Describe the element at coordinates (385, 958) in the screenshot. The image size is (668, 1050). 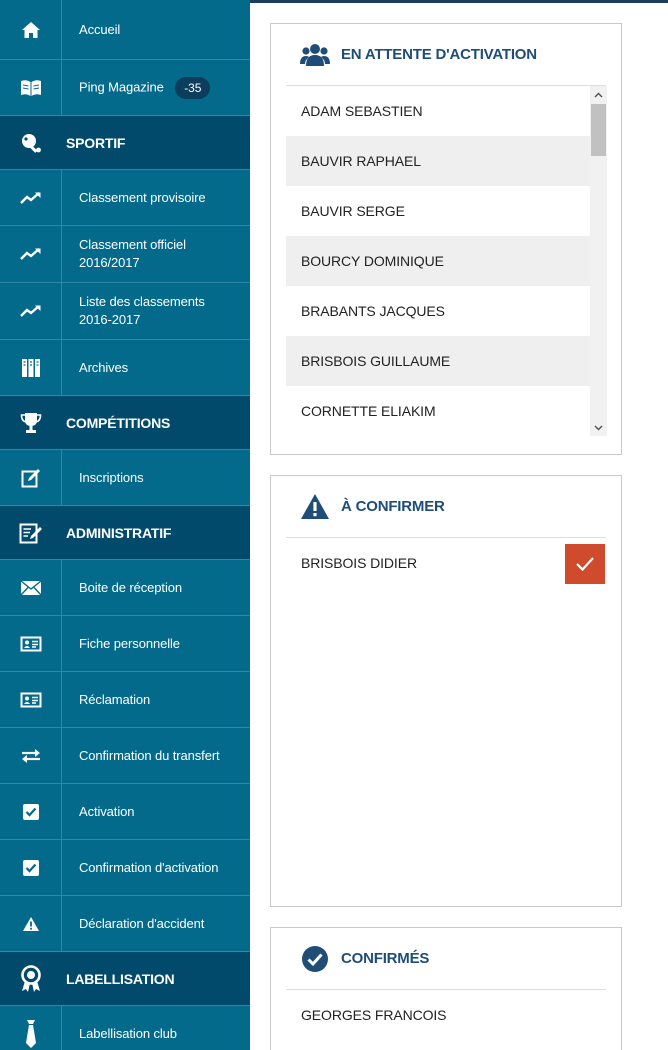
I see `panel-title: CONFIRMÉS` at that location.